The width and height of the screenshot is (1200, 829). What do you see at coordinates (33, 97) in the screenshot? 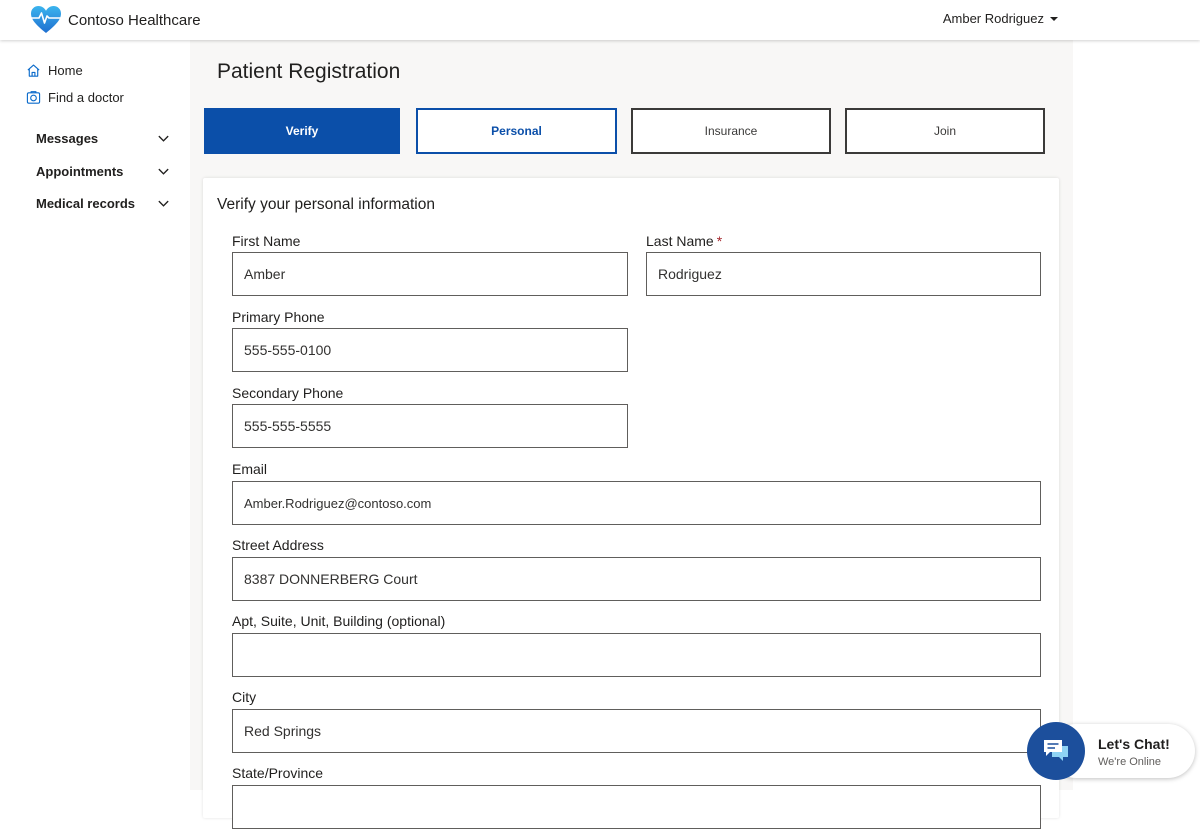
I see `doctor-icon` at bounding box center [33, 97].